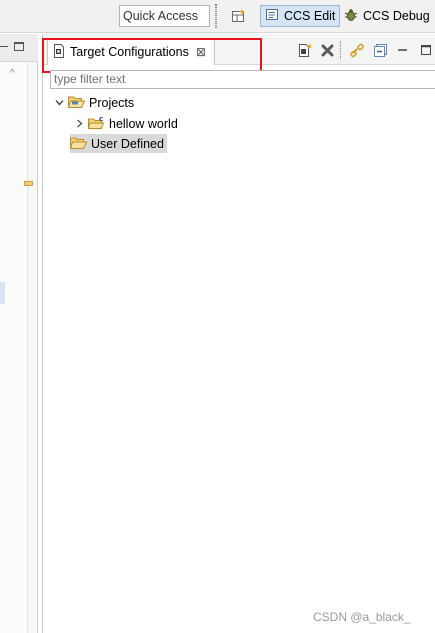  I want to click on delete-icon, so click(327, 50).